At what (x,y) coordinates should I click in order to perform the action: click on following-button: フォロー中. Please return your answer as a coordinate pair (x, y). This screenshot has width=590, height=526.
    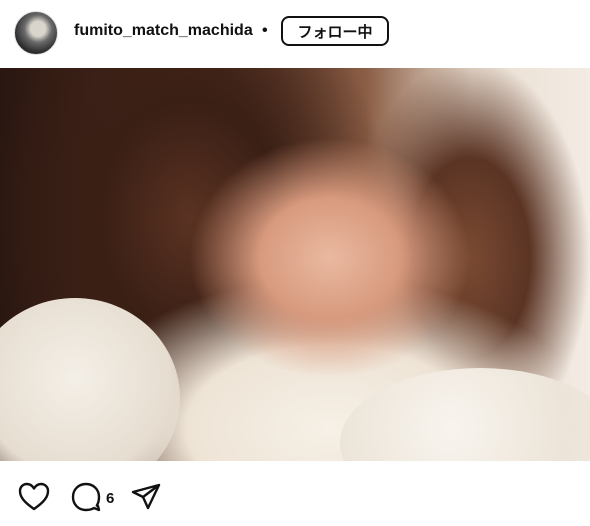
    Looking at the image, I should click on (335, 31).